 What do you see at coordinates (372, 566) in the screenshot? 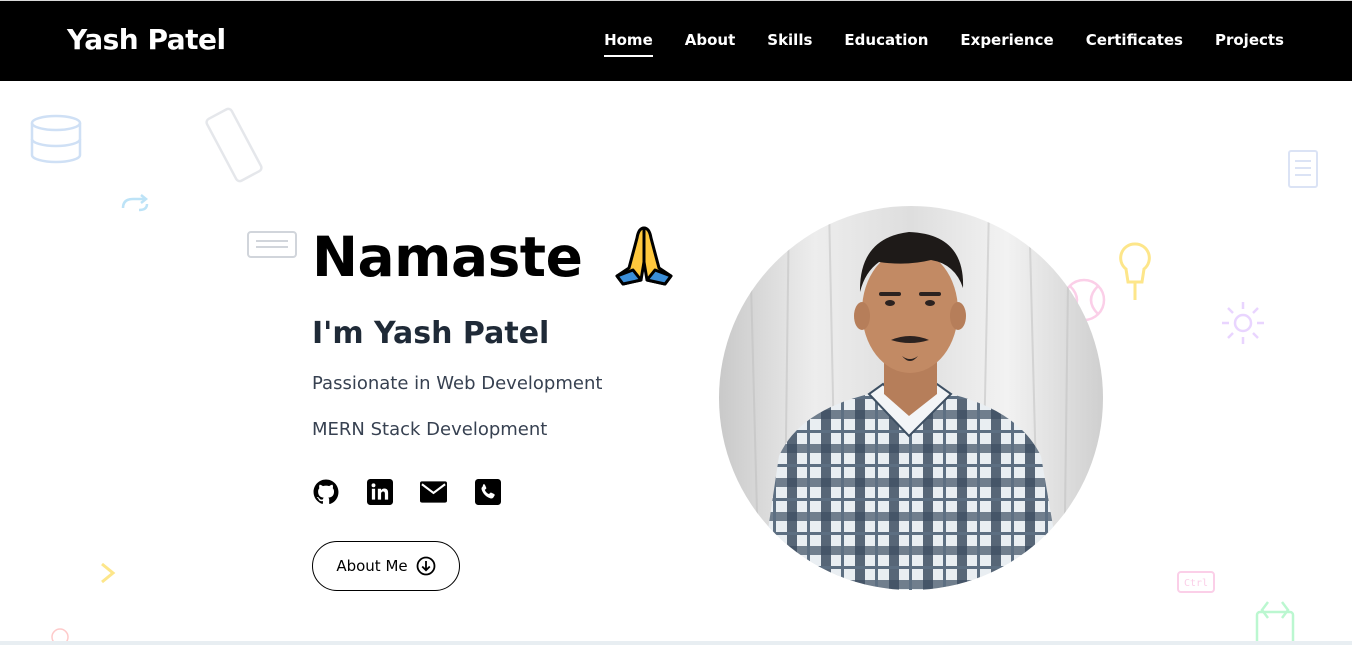
I see `about-me-label: About Me` at bounding box center [372, 566].